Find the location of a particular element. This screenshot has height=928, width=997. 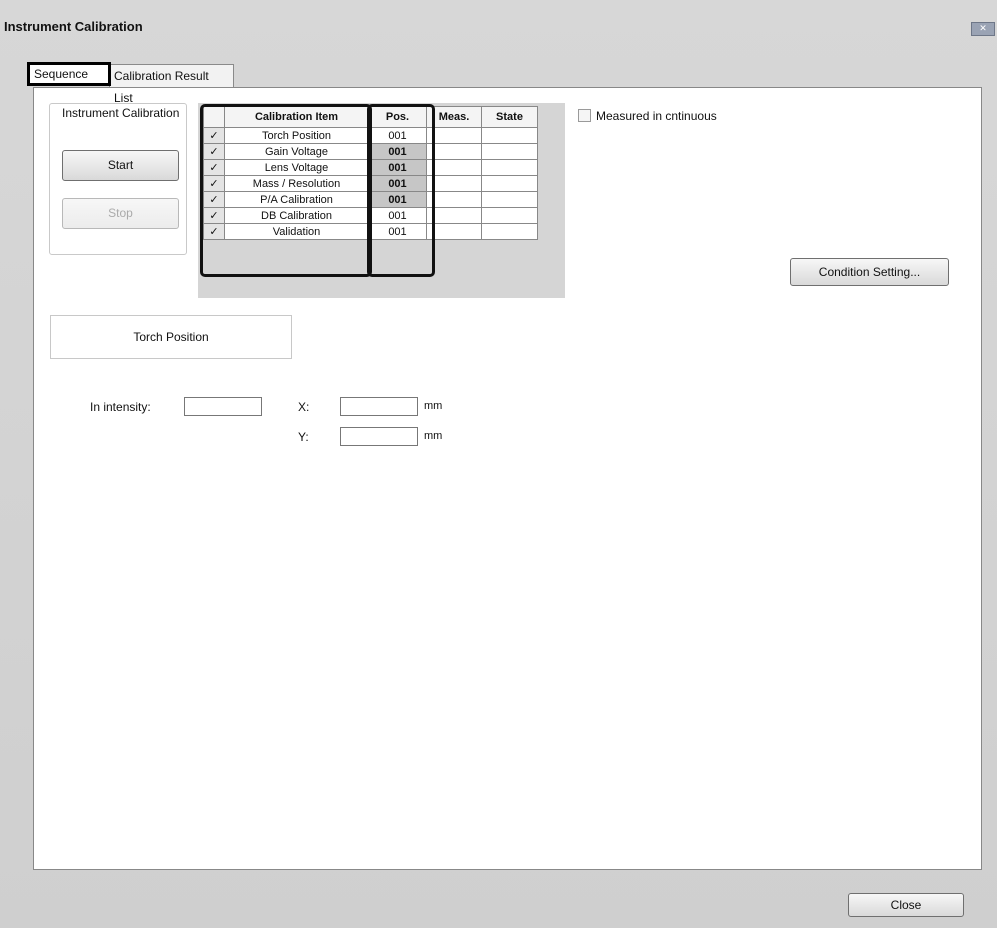

start-button: Start is located at coordinates (120, 165).